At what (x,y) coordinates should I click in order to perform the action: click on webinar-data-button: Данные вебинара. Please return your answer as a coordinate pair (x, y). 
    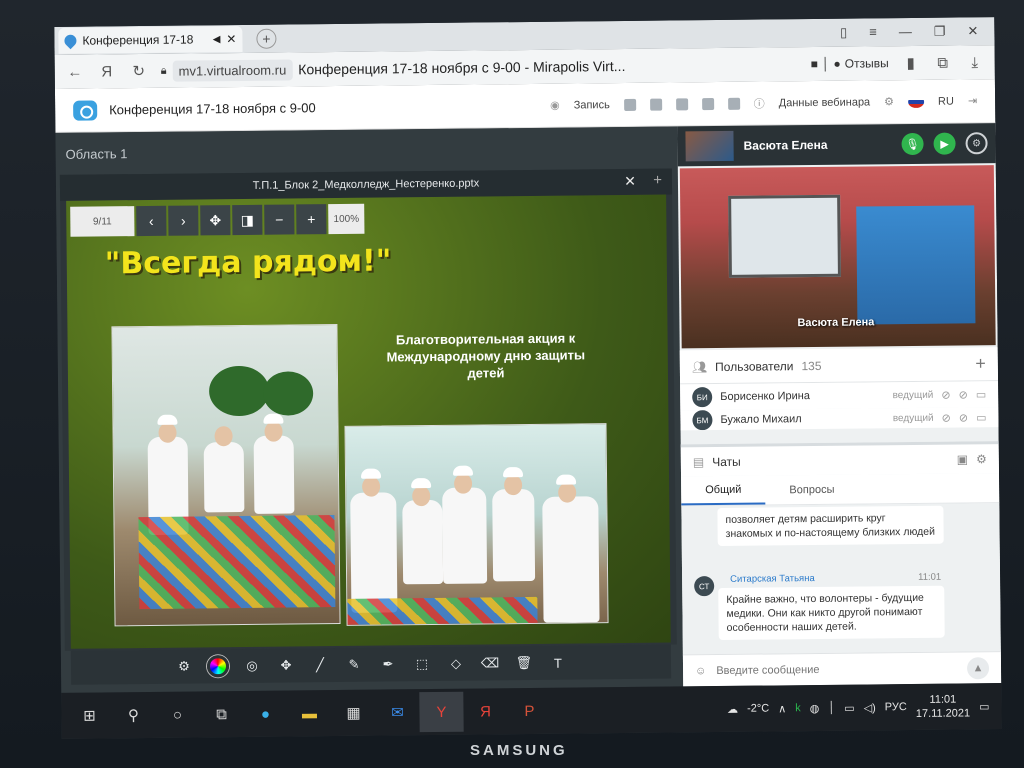
    Looking at the image, I should click on (825, 102).